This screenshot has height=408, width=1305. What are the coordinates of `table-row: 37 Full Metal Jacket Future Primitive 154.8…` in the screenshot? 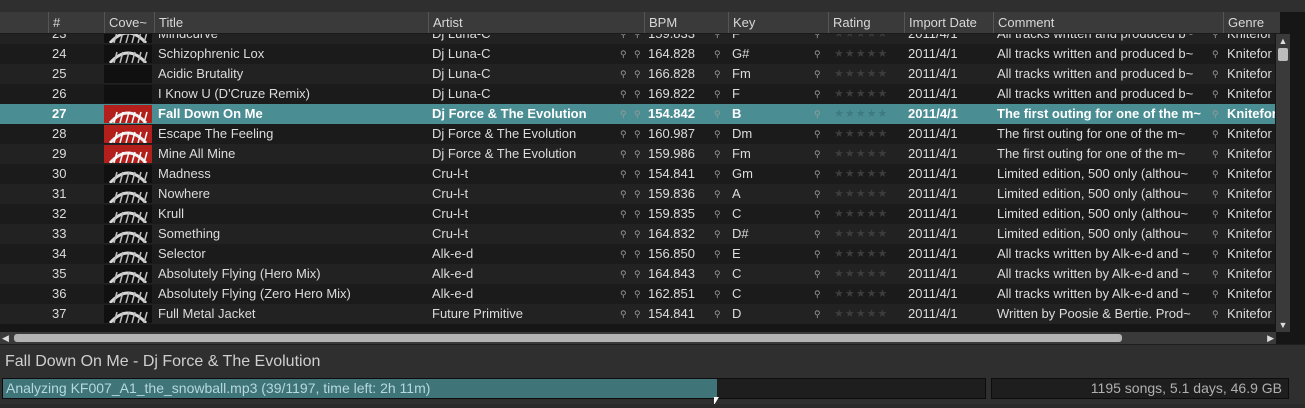 It's located at (637, 314).